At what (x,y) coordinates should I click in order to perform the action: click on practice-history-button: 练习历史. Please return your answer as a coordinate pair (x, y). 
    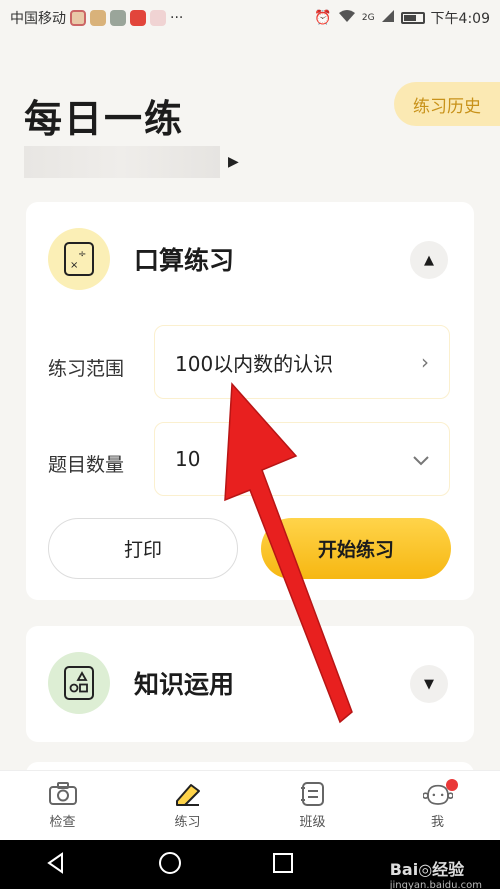
    Looking at the image, I should click on (447, 104).